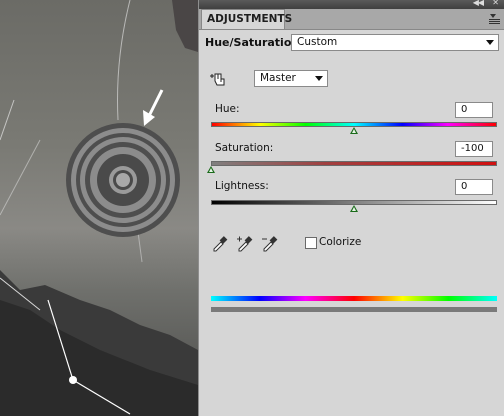 The width and height of the screenshot is (504, 416). What do you see at coordinates (73, 380) in the screenshot?
I see `constellation-node` at bounding box center [73, 380].